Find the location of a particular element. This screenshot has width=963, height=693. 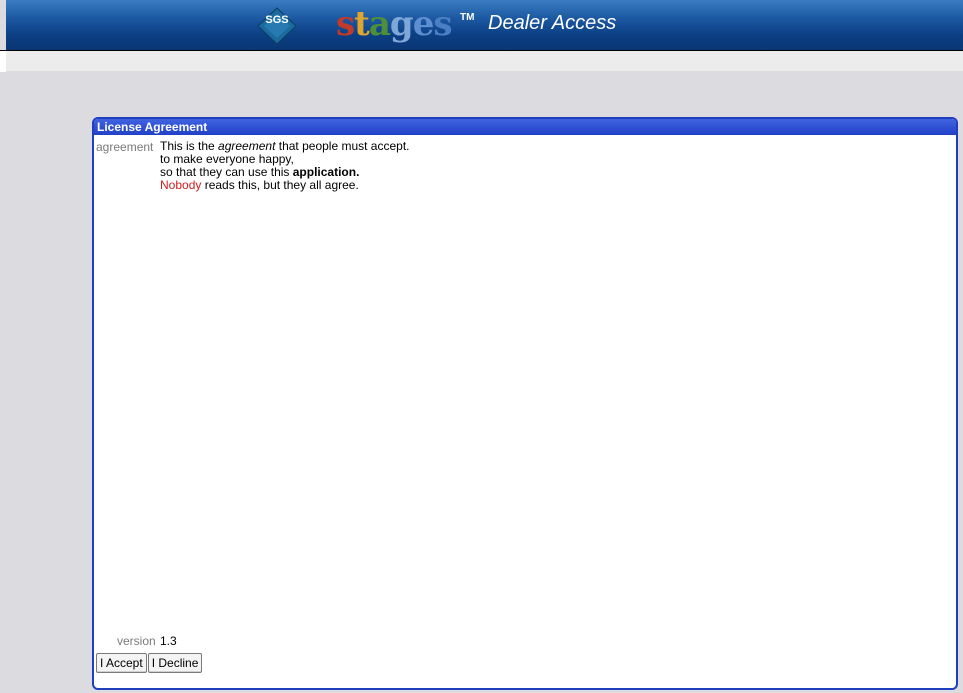

trademark-mark: TM is located at coordinates (467, 17).